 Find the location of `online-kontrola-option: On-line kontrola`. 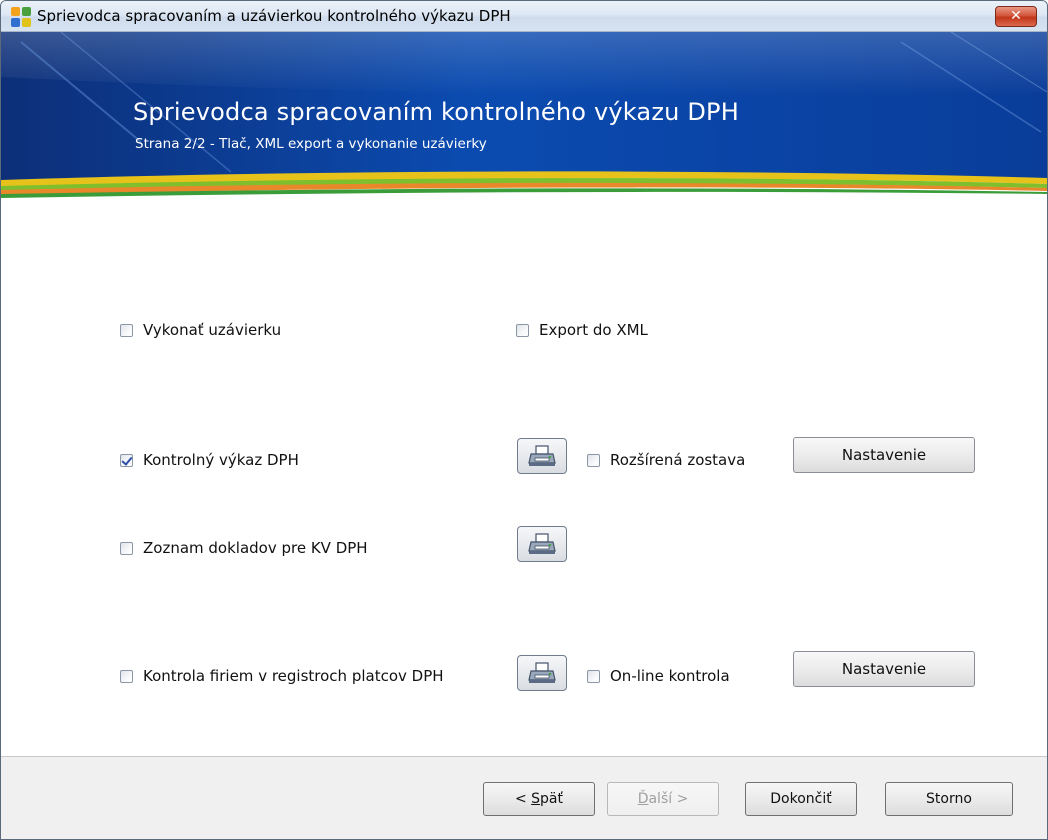

online-kontrola-option: On-line kontrola is located at coordinates (658, 676).